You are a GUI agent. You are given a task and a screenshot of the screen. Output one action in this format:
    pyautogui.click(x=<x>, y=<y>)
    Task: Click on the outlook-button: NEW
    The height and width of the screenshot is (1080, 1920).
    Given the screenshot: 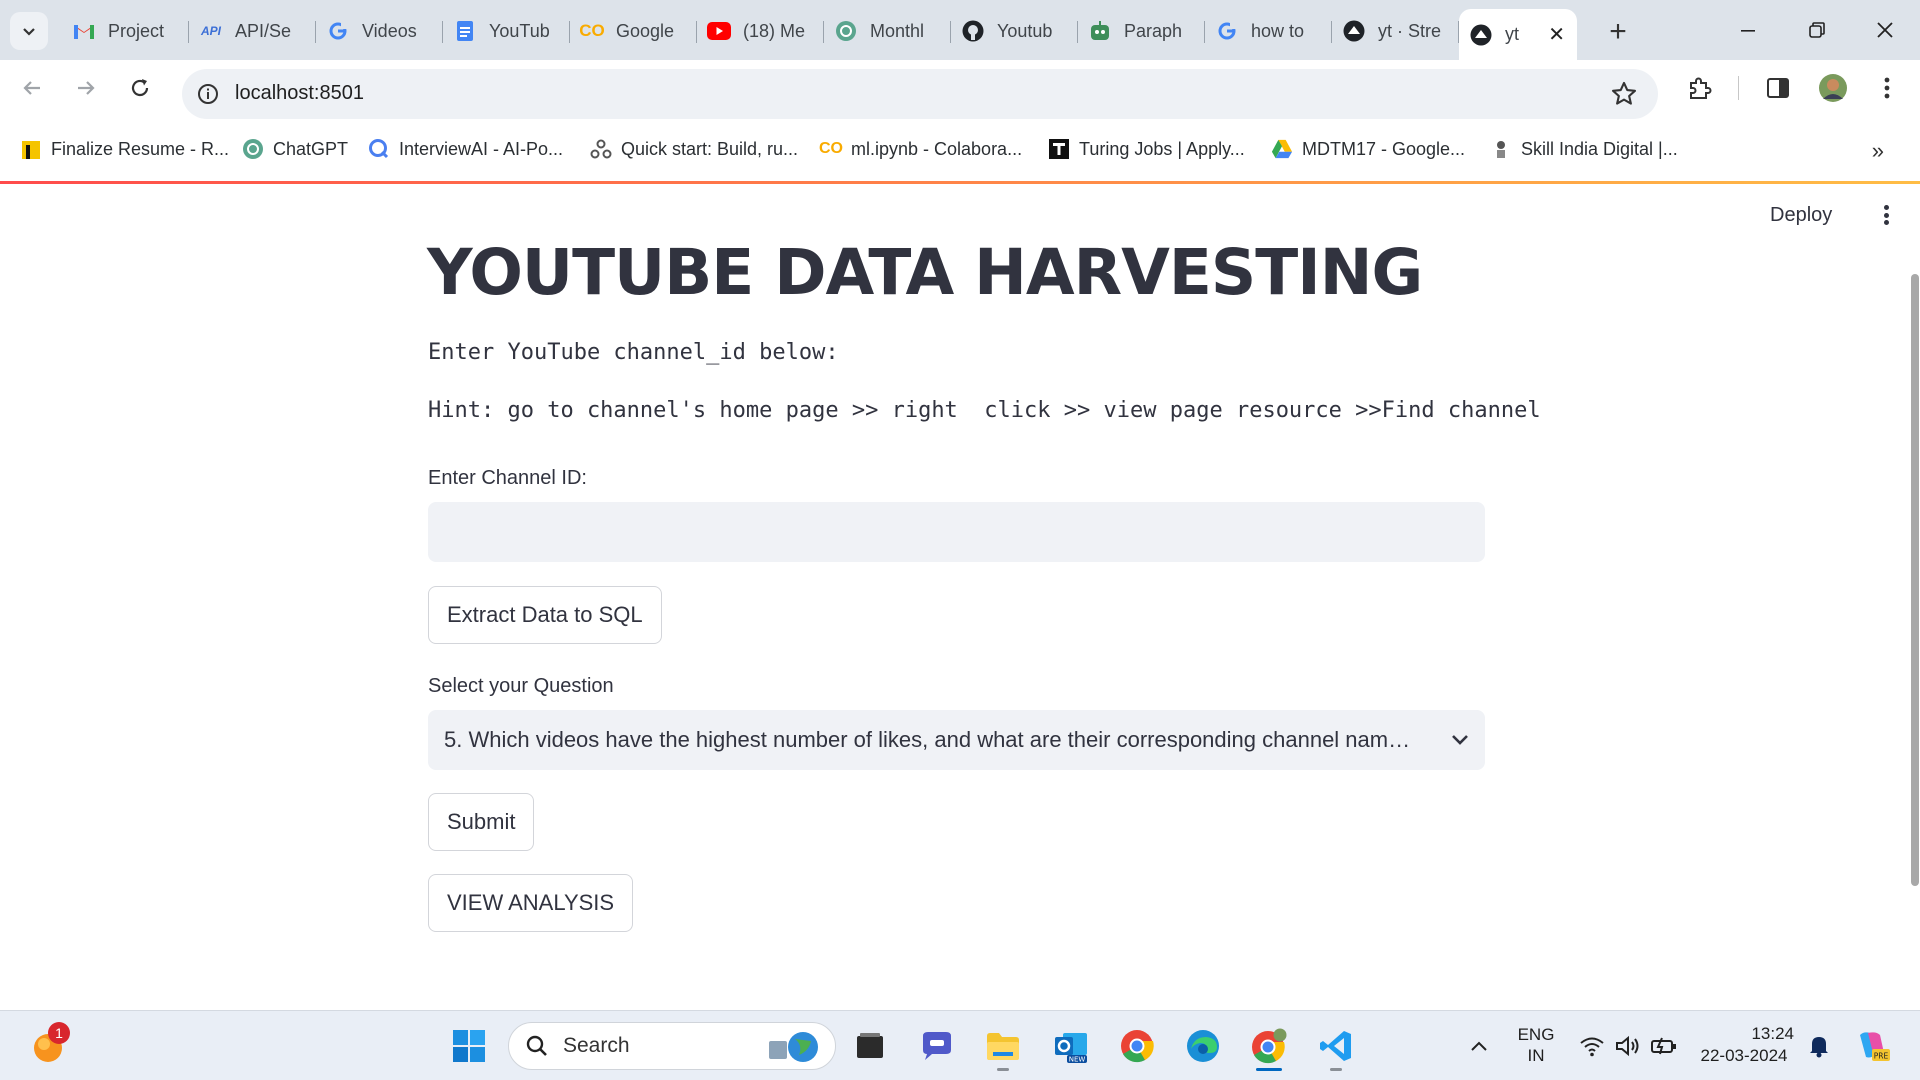 What is the action you would take?
    pyautogui.click(x=1071, y=1046)
    